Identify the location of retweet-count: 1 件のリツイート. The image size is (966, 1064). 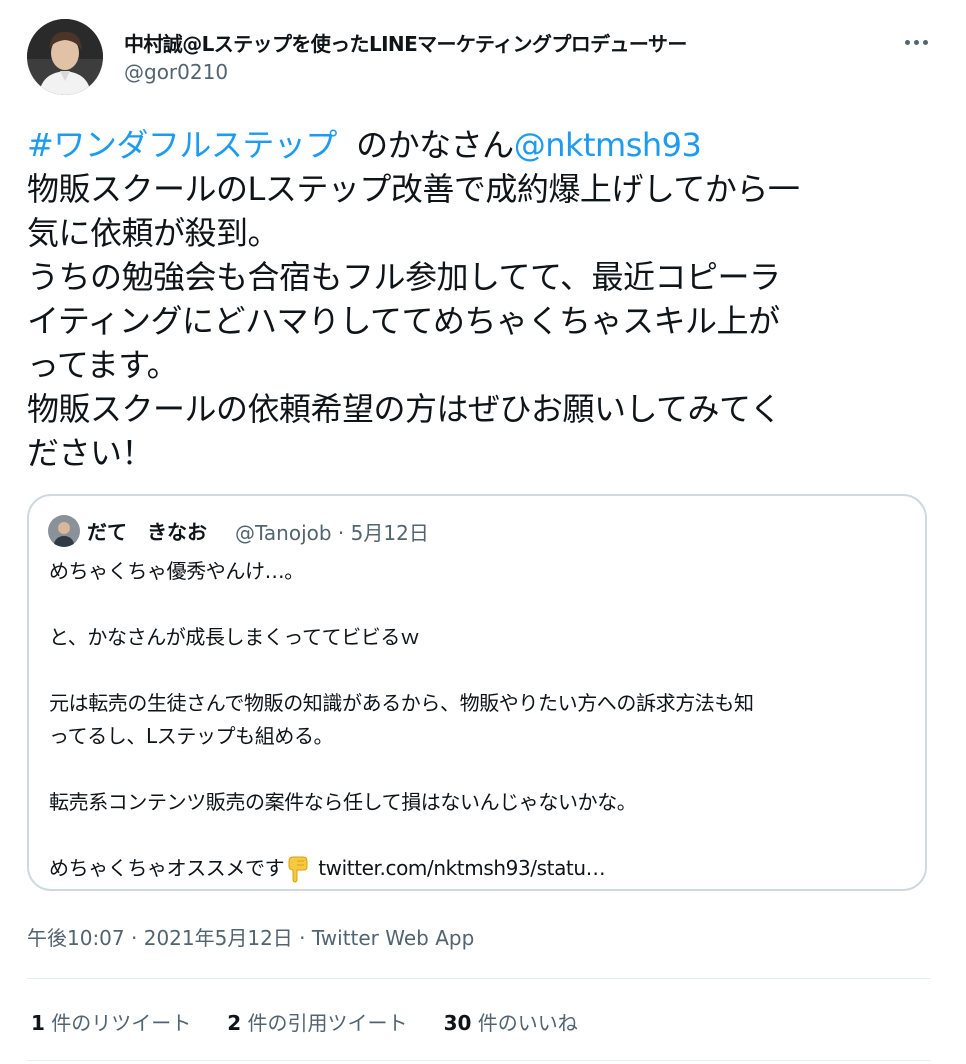
(111, 1021).